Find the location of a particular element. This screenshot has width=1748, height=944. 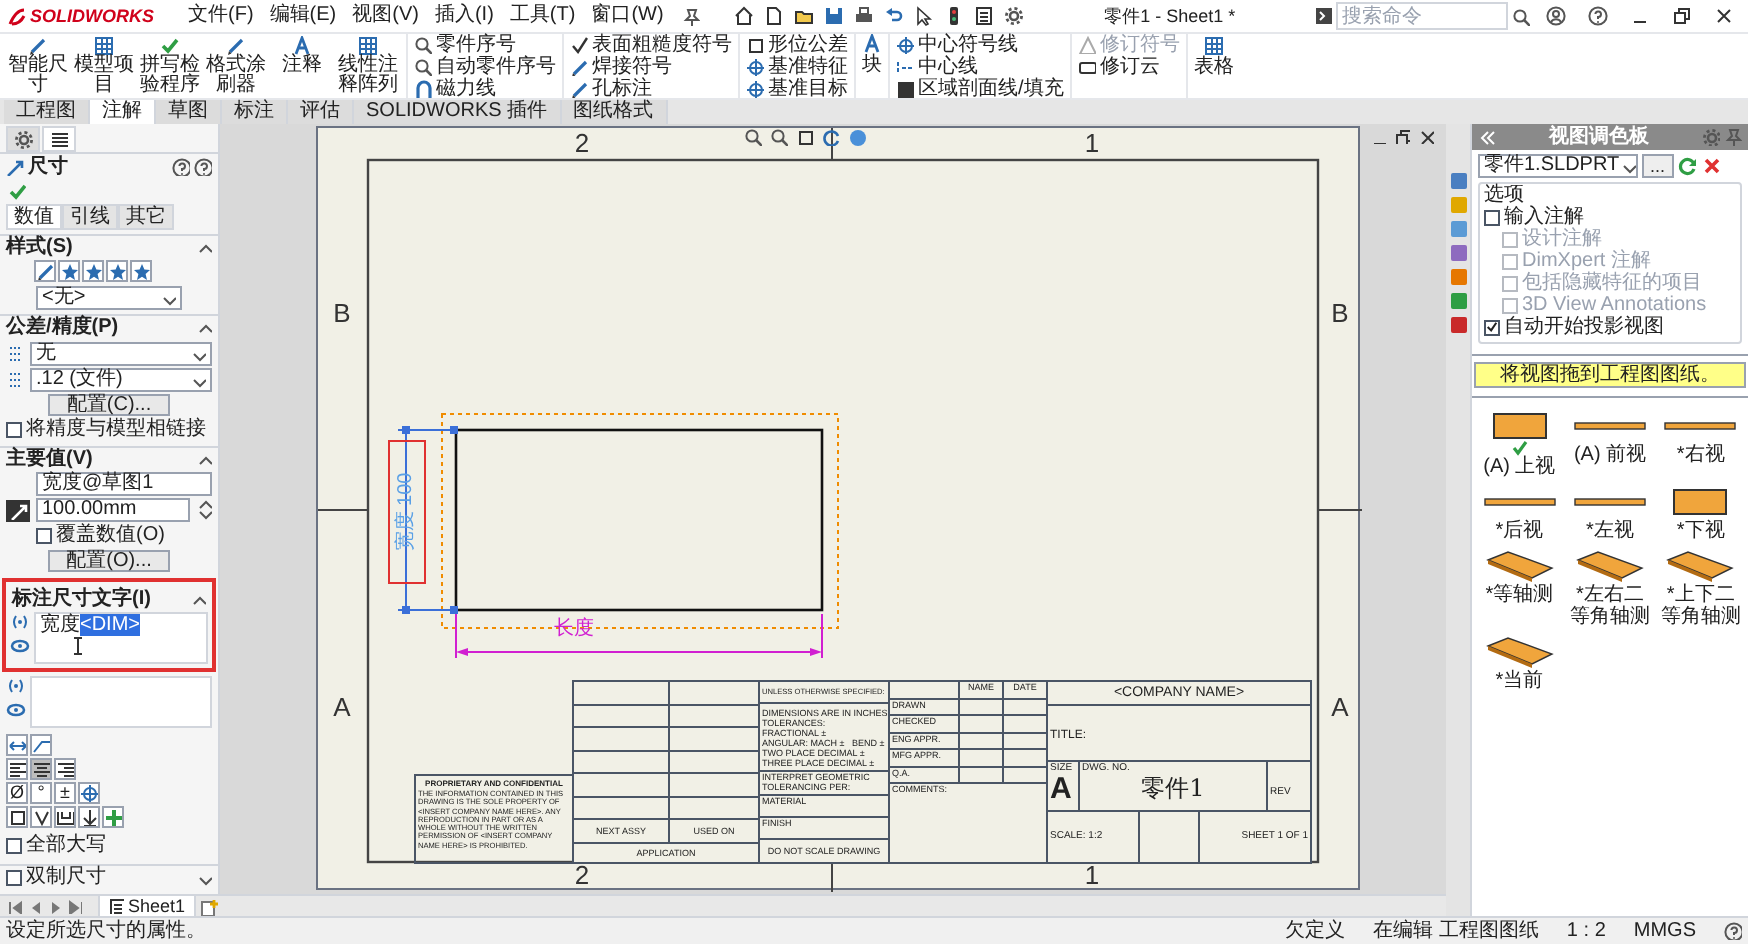

ribbon-button: 区域剖面线/填充 is located at coordinates (980, 89).